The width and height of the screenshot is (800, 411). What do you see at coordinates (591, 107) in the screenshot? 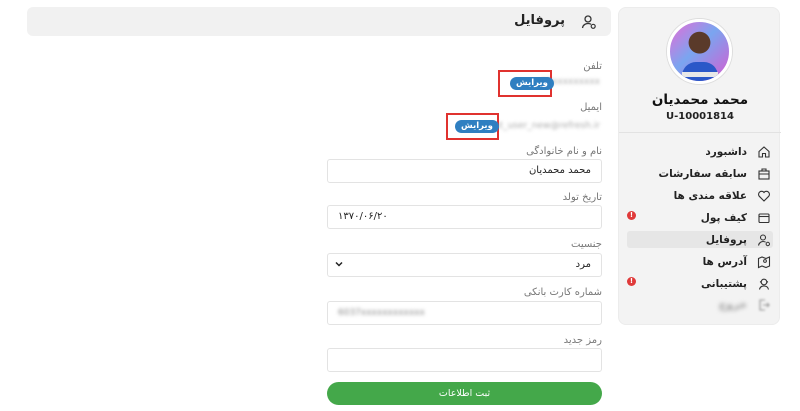
I see `email-label: ایمیل` at bounding box center [591, 107].